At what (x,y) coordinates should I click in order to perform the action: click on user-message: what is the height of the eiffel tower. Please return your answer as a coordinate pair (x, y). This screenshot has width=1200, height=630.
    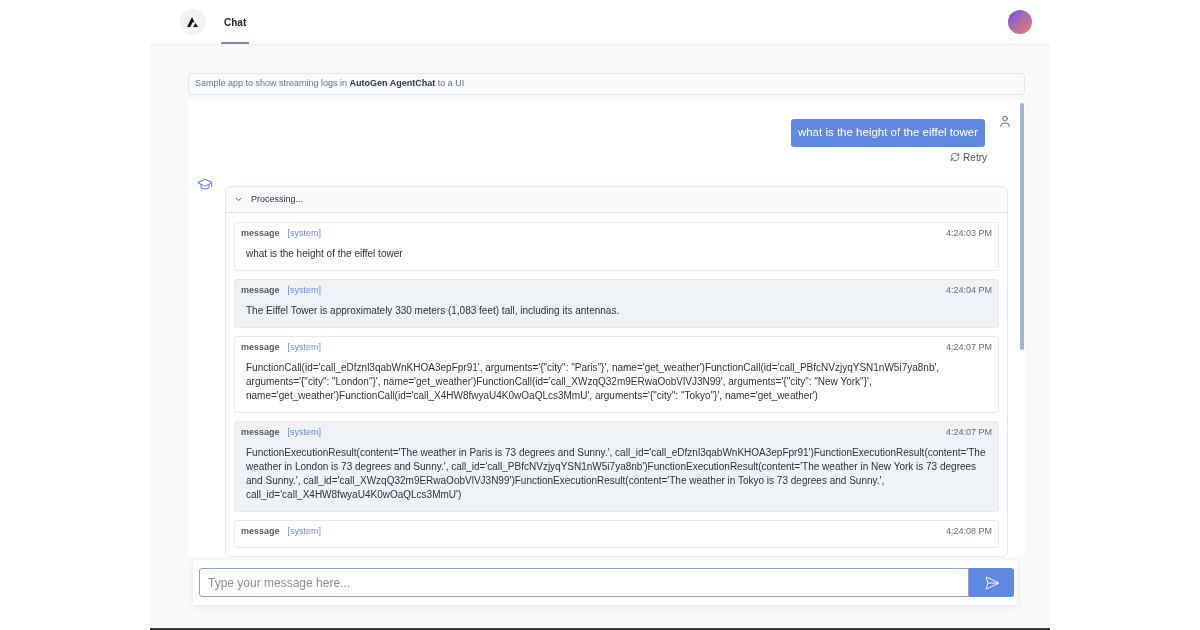
    Looking at the image, I should click on (887, 133).